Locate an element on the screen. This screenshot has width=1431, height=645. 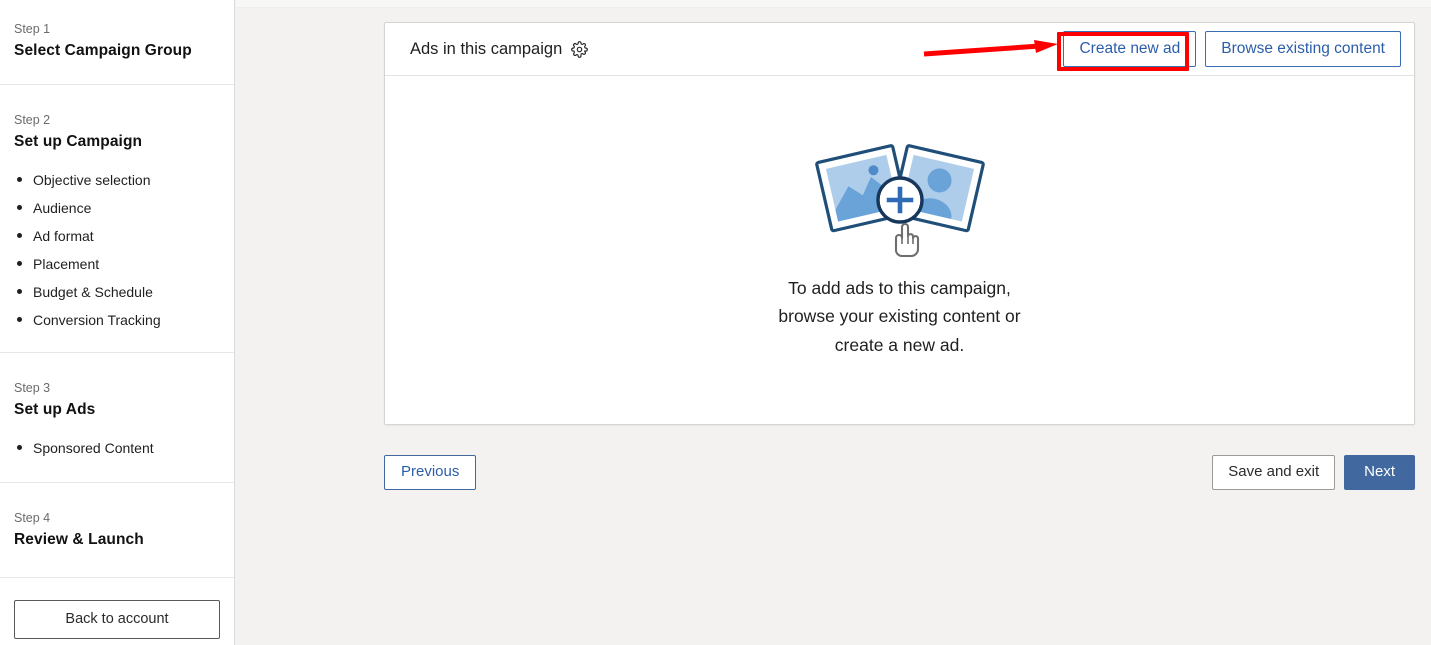
sidebar-item-sponsored-content: Sponsored Content is located at coordinates (117, 448).